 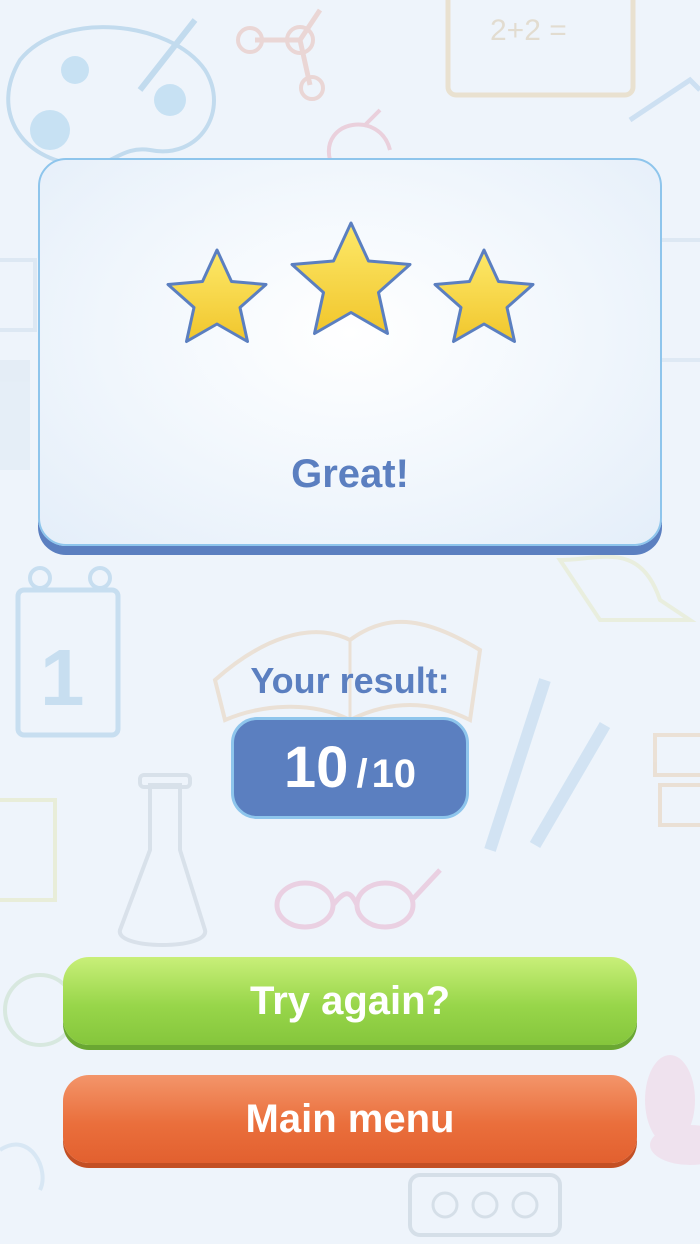 What do you see at coordinates (280, 54) in the screenshot?
I see `molecule-icon` at bounding box center [280, 54].